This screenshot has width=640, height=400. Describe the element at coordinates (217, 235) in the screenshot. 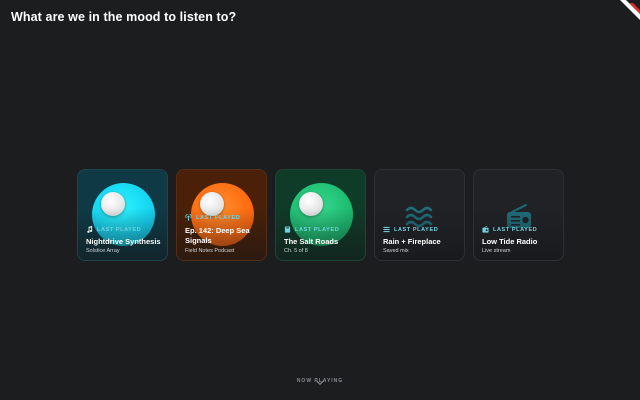

I see `card-title: Ep. 142: Deep Sea Signals` at that location.